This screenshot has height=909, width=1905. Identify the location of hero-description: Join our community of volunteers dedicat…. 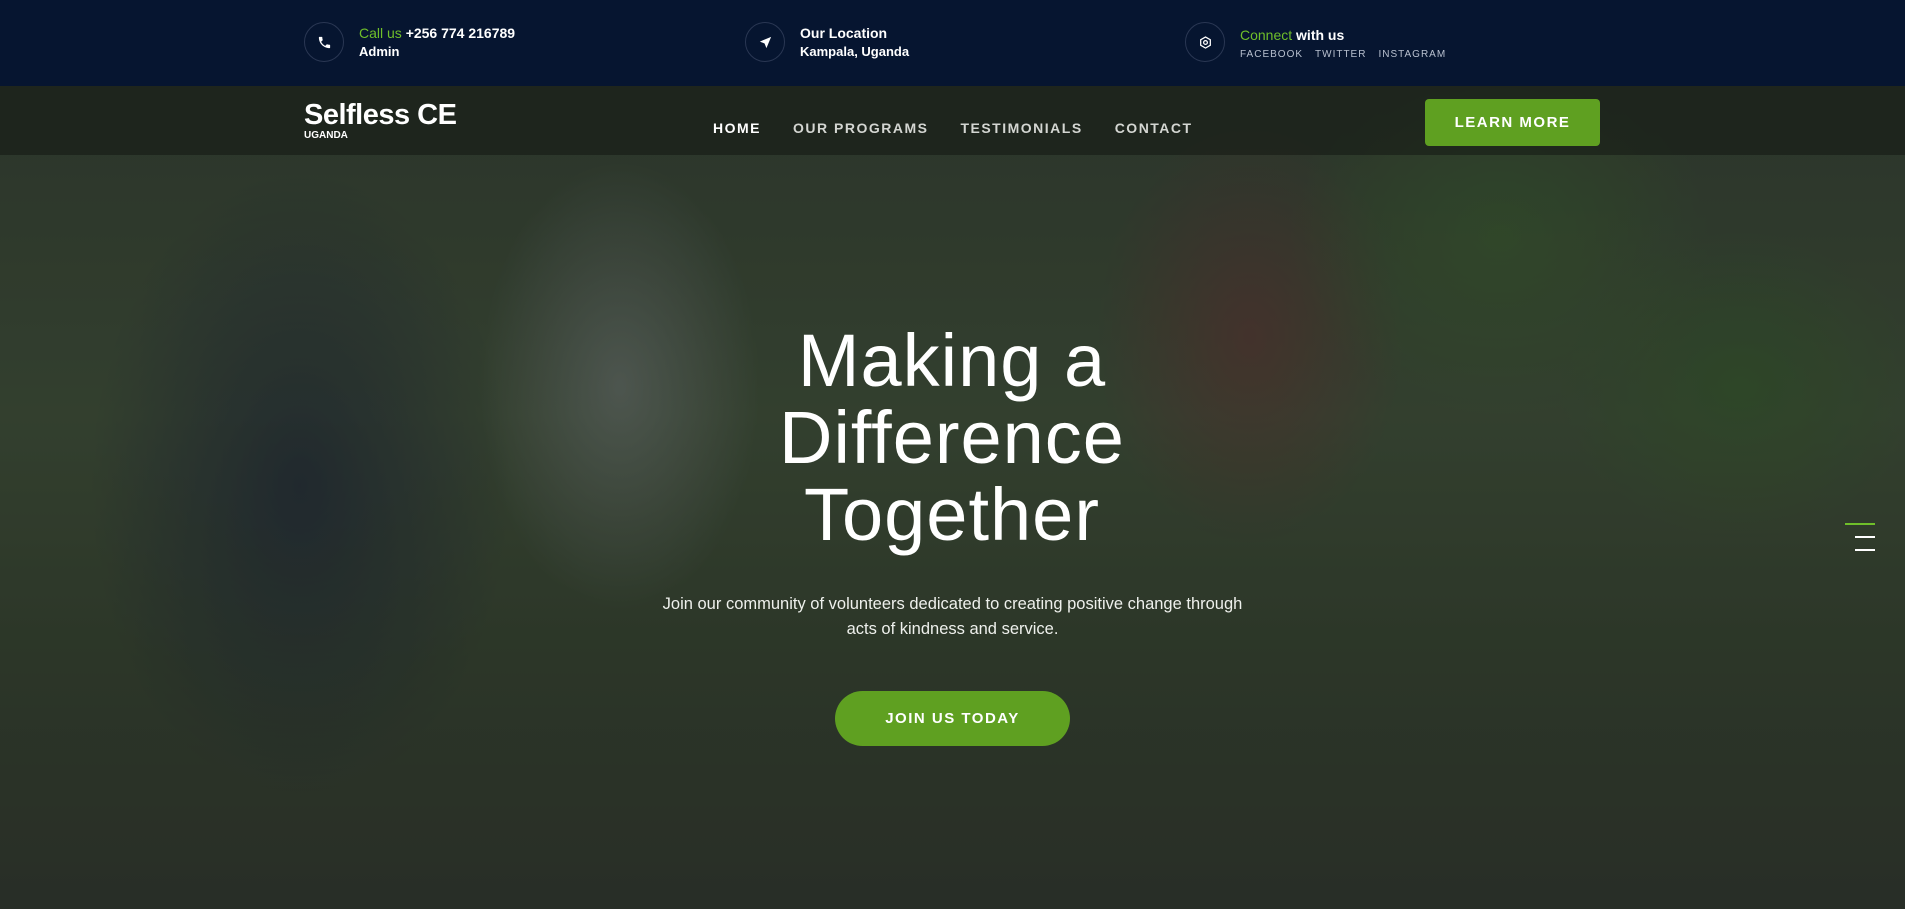
(952, 617).